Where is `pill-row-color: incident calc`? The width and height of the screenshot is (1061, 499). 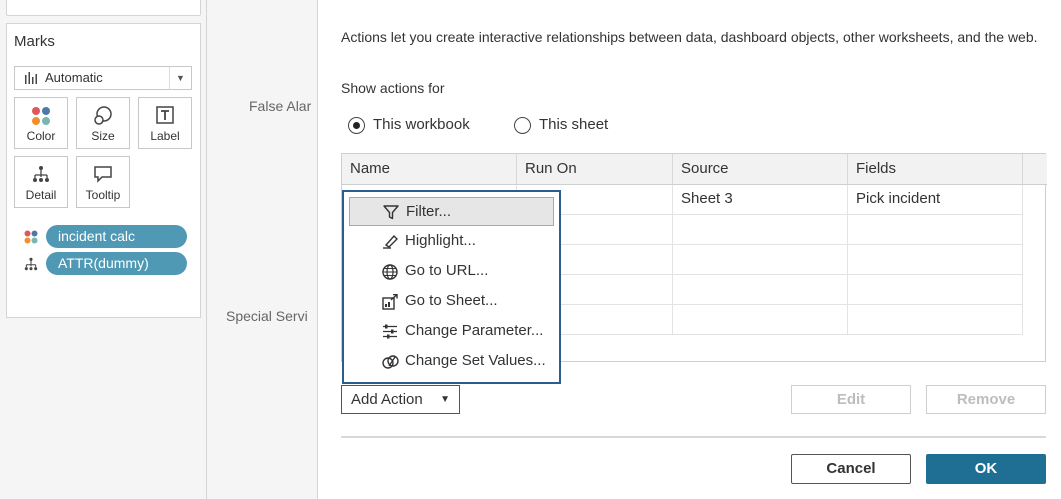
pill-row-color: incident calc is located at coordinates (107, 237).